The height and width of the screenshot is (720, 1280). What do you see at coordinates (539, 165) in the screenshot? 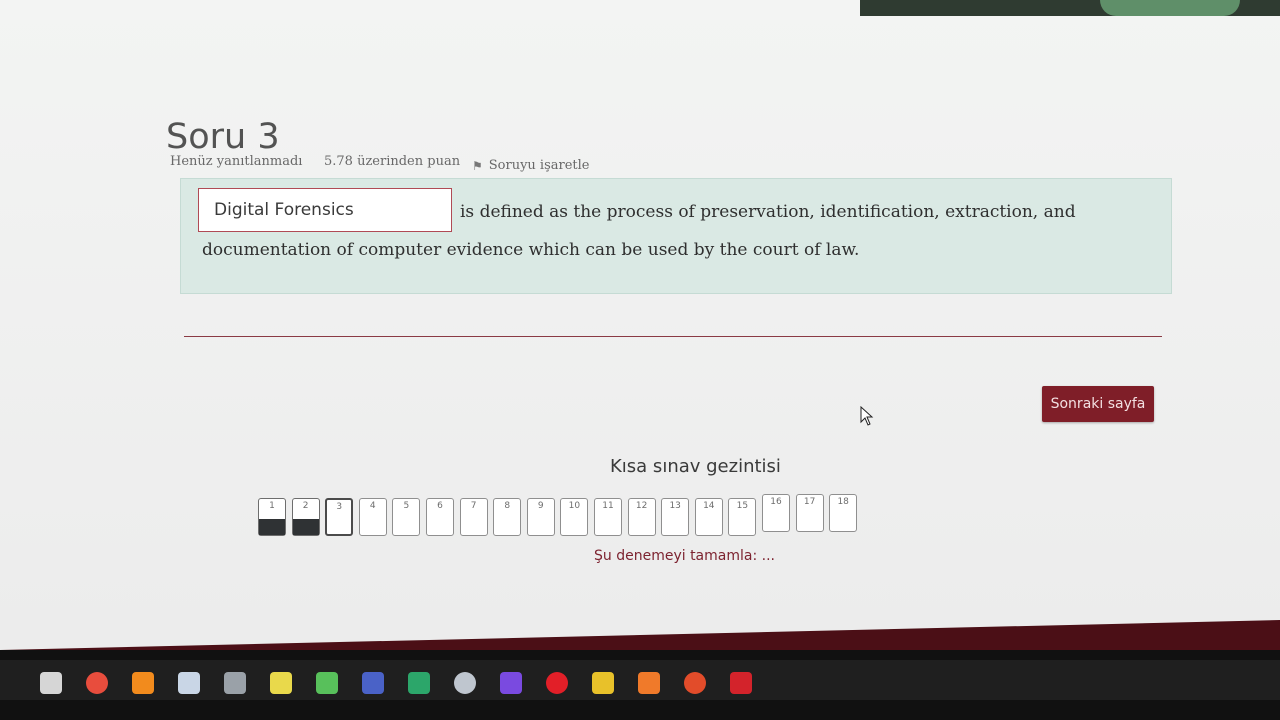
I see `flag-question-label: Soruyu işaretle` at bounding box center [539, 165].